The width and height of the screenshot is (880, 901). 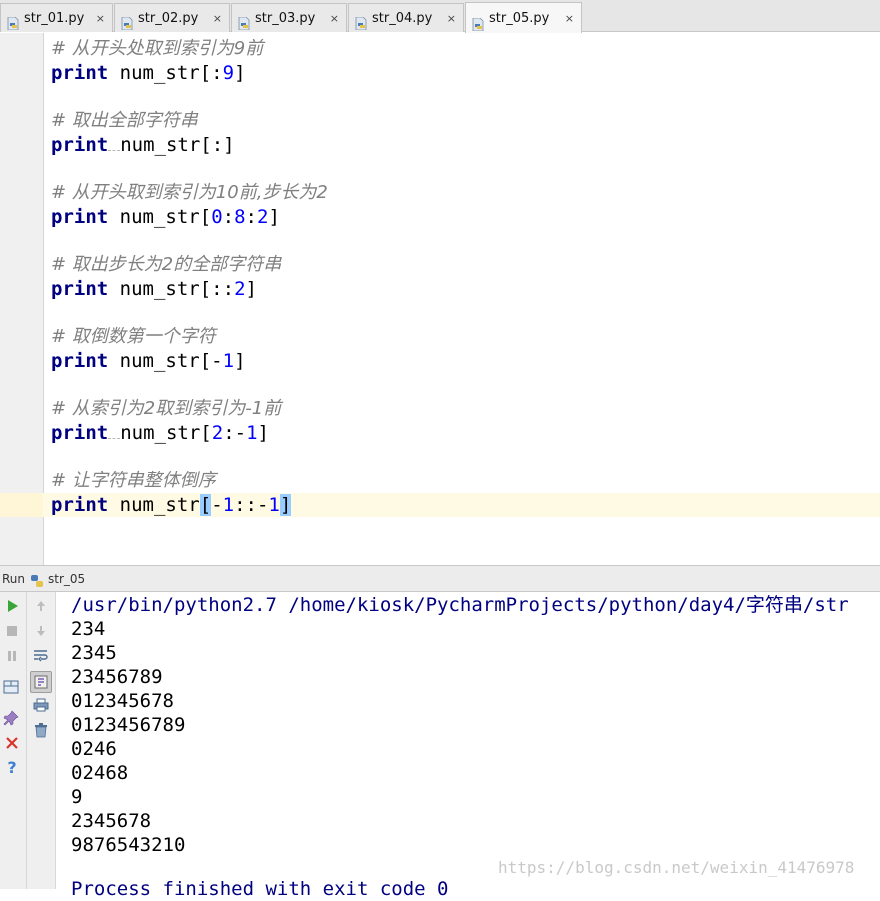 I want to click on code-line: print num_str[:], so click(x=143, y=145).